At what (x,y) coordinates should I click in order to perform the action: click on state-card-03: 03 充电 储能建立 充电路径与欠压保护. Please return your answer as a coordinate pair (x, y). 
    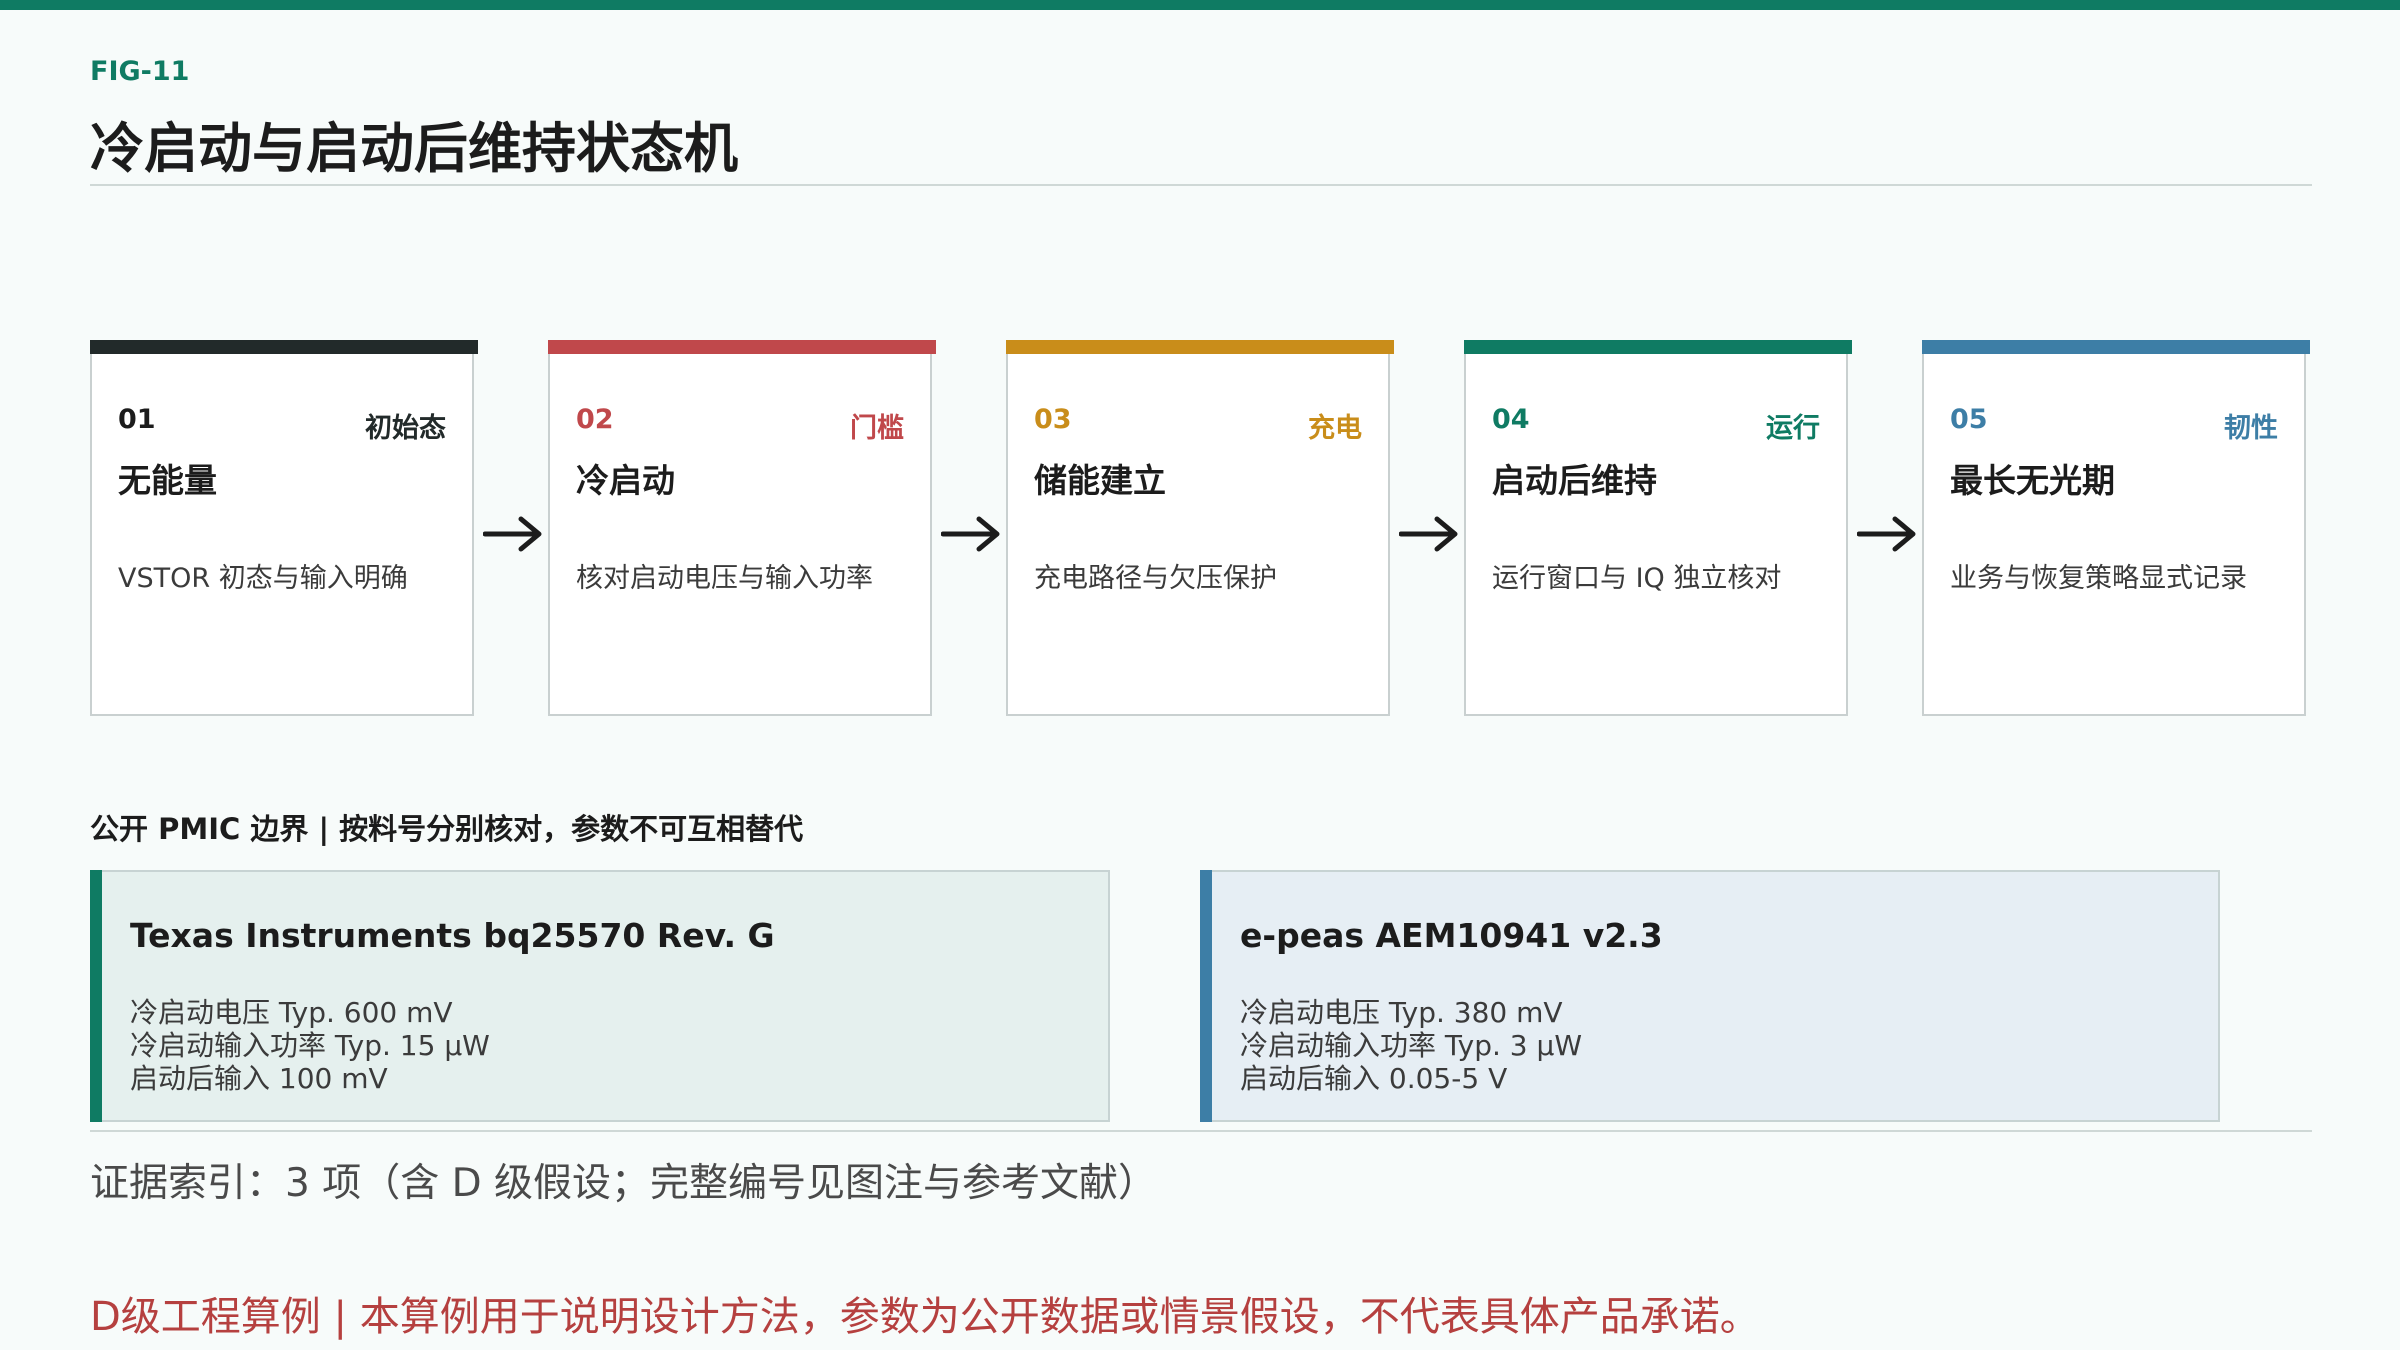
    Looking at the image, I should click on (1200, 528).